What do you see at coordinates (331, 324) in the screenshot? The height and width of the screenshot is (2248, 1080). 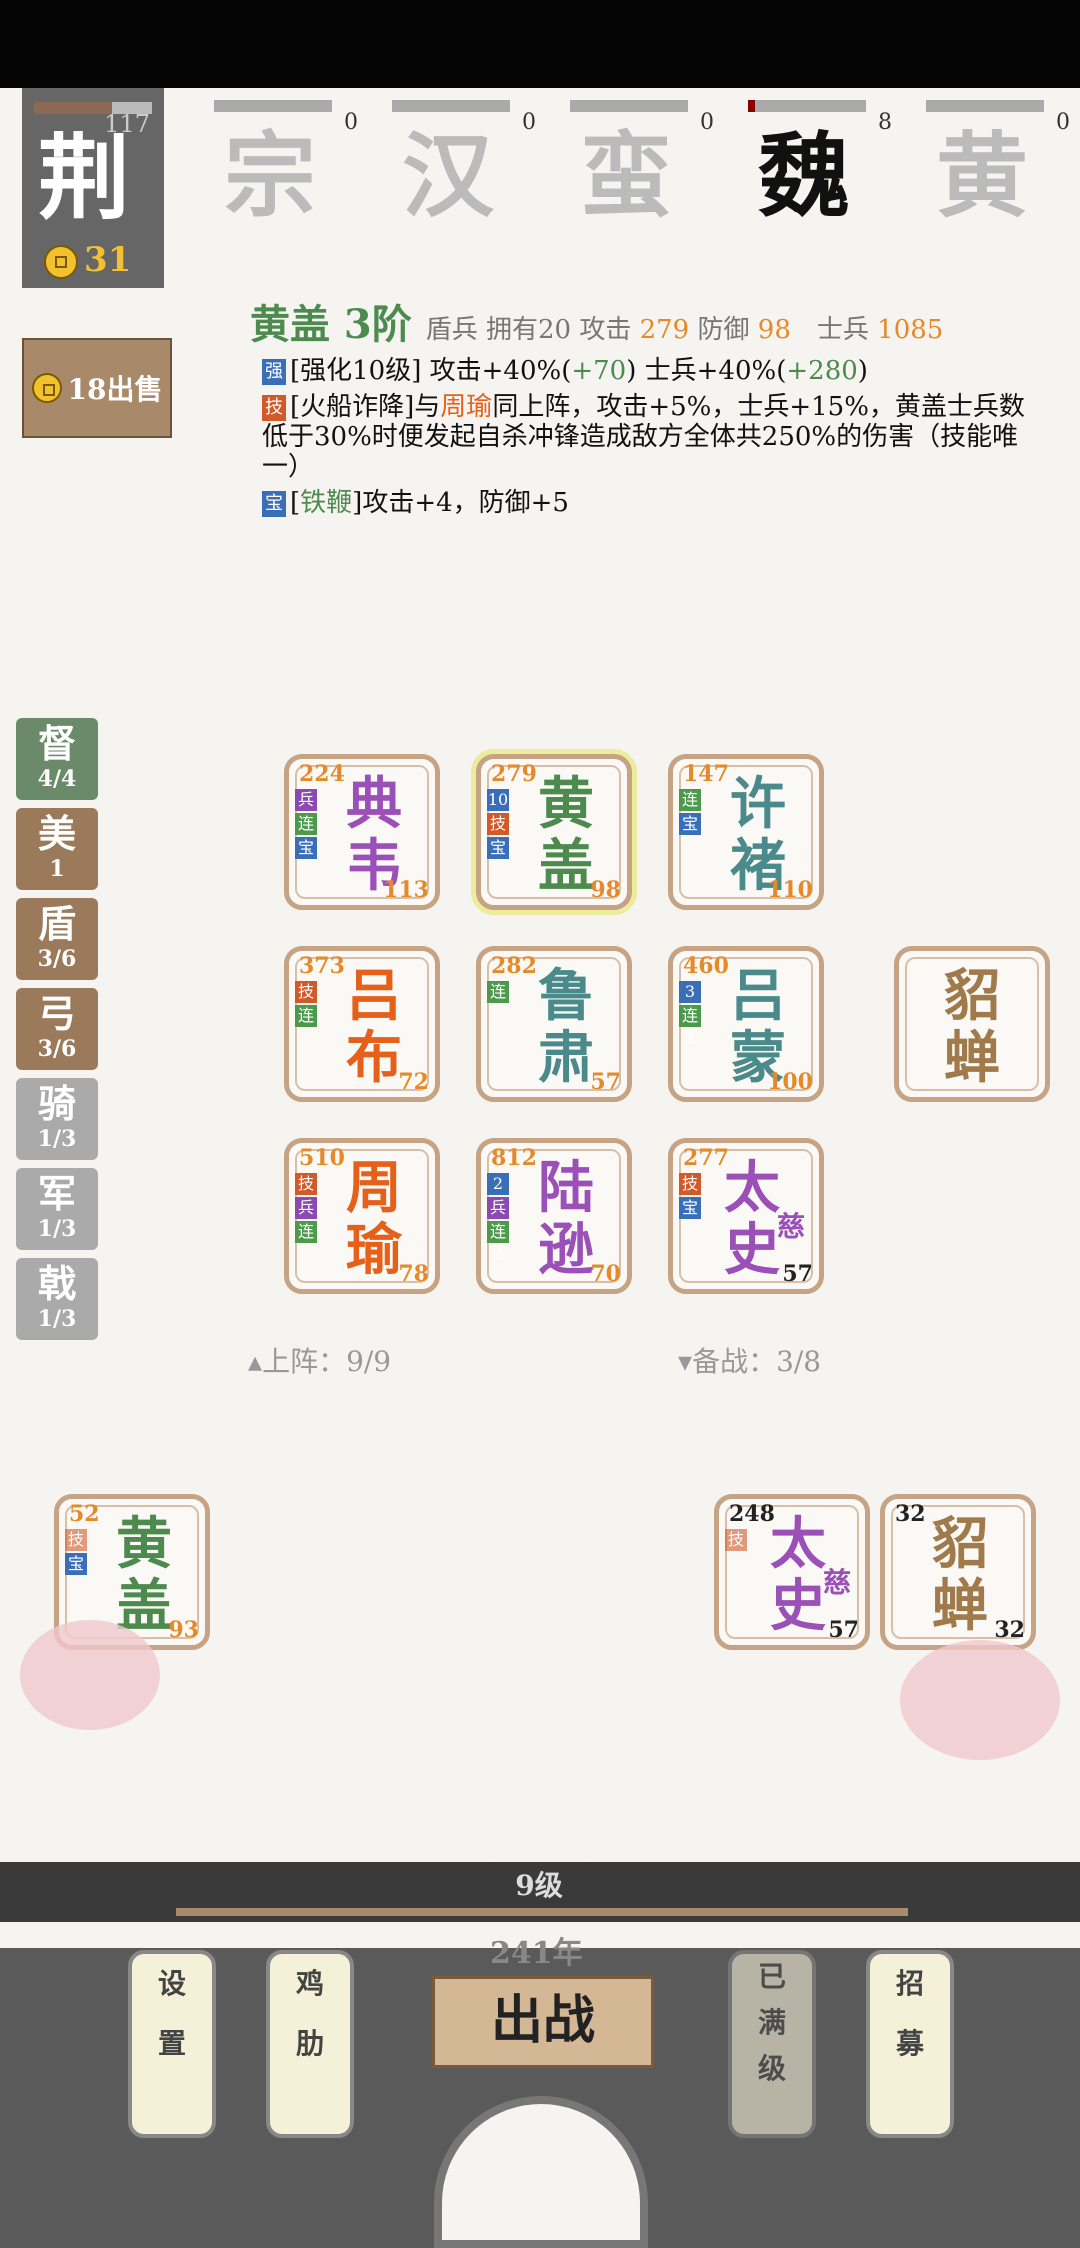 I see `hero-name-rank: 黄盖 3阶` at bounding box center [331, 324].